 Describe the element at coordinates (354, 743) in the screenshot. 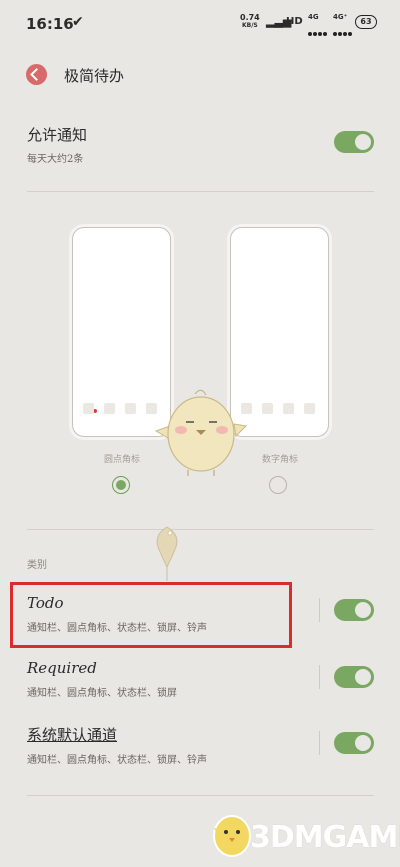

I see `category-default-toggle` at that location.